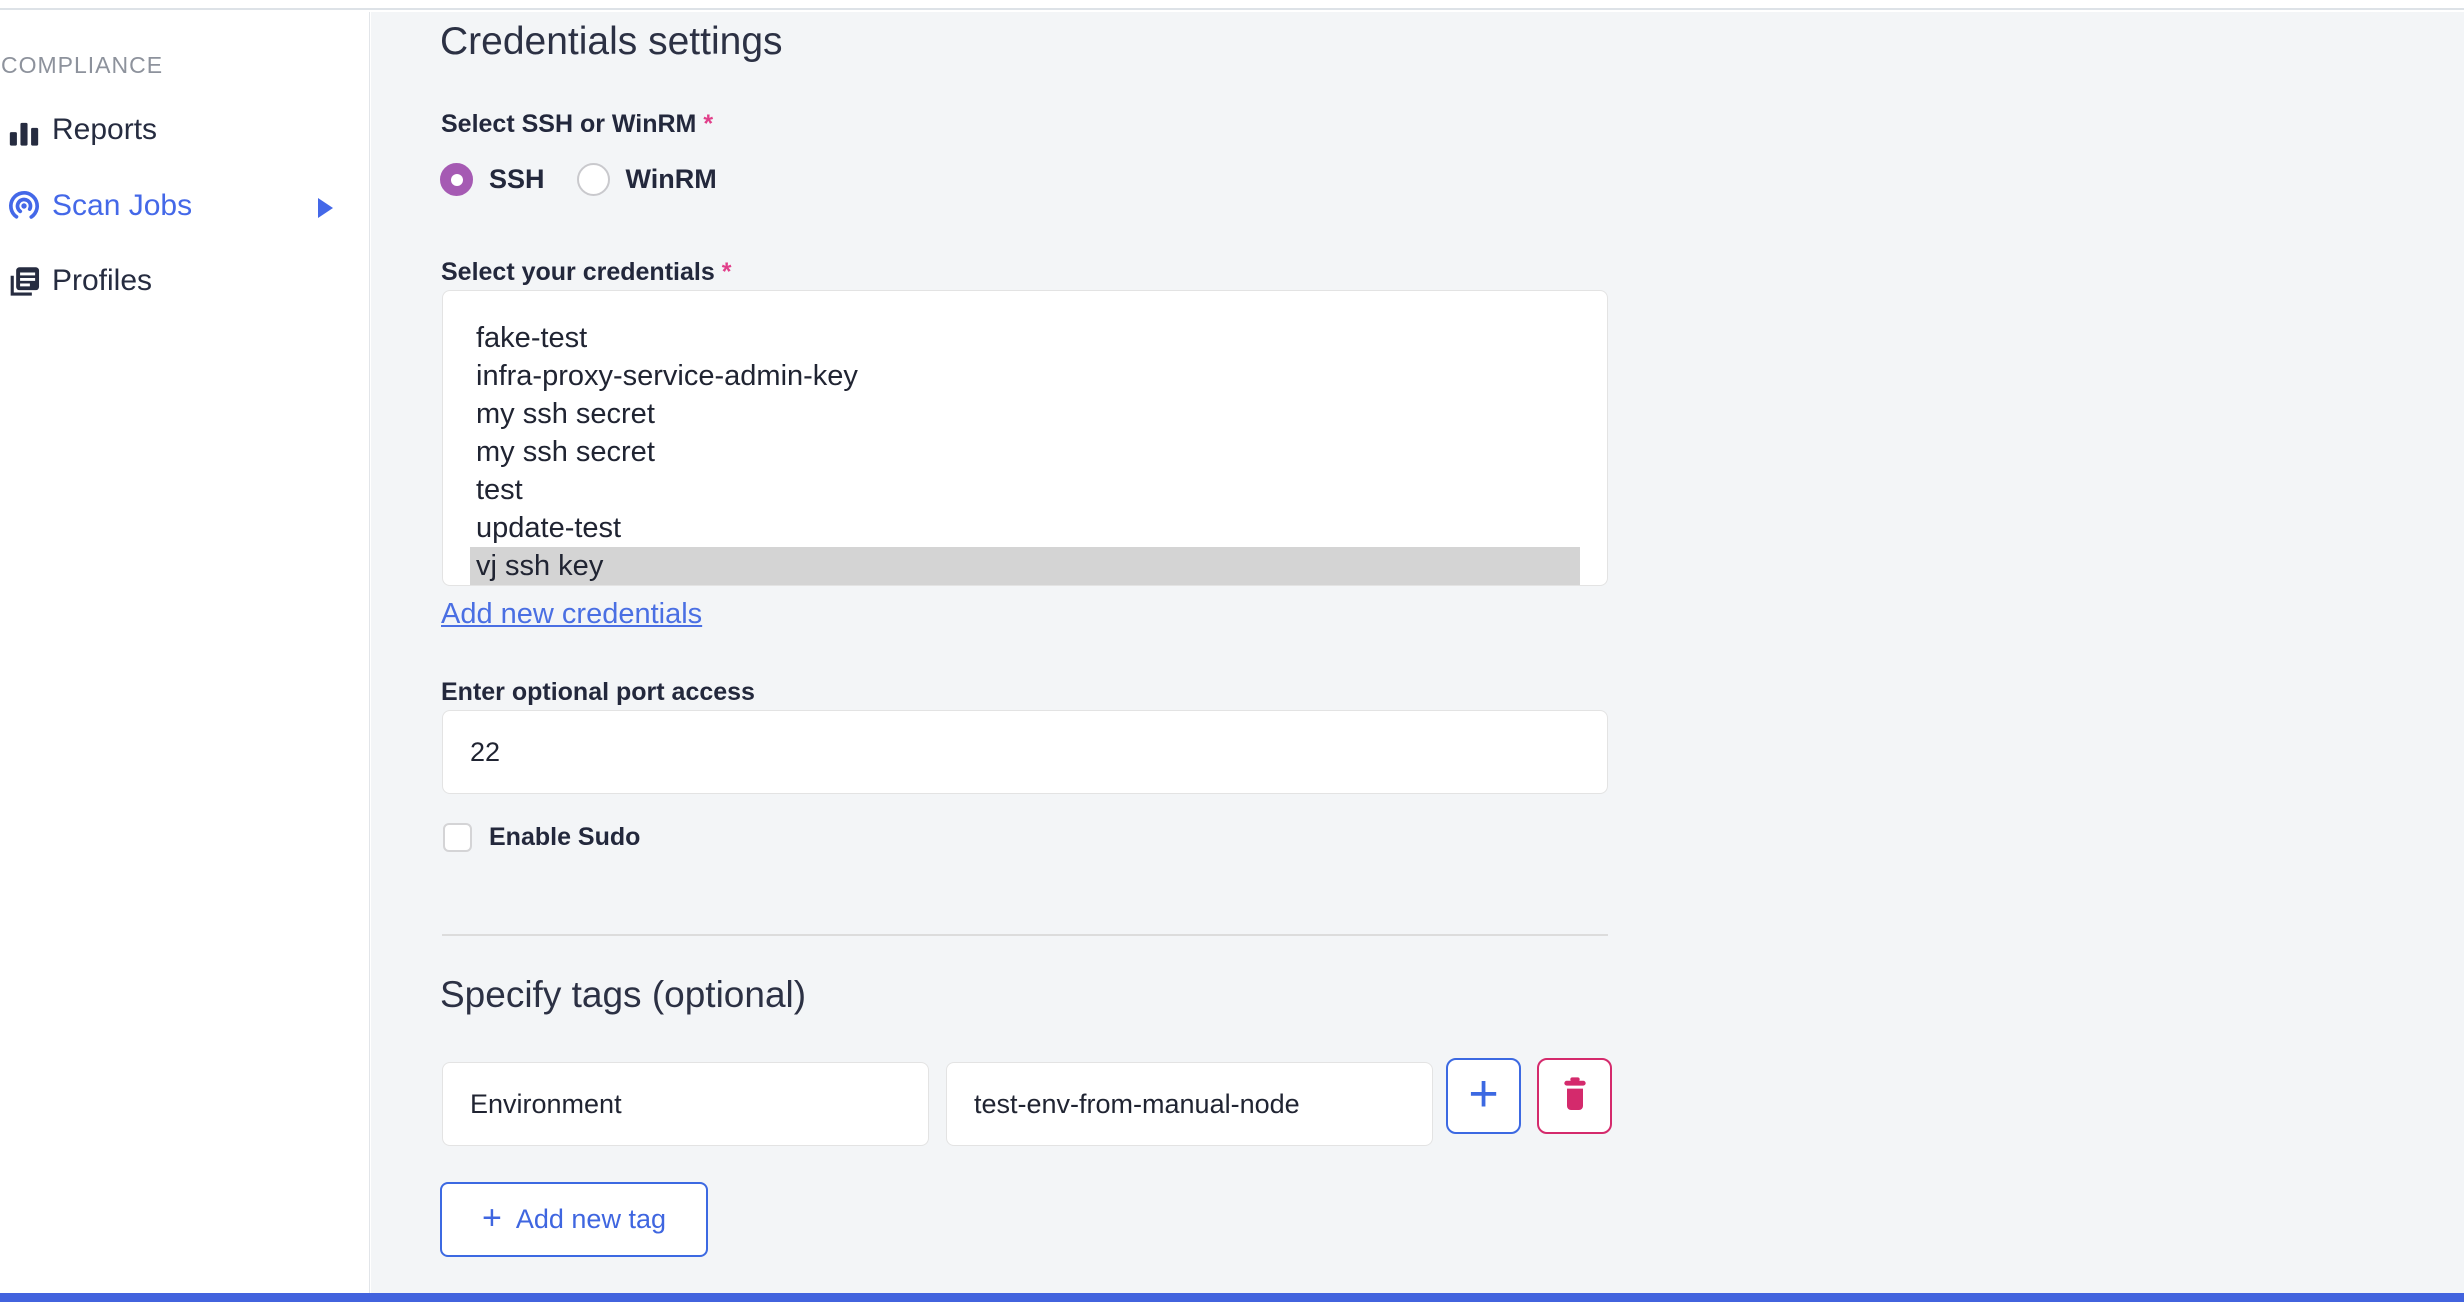  What do you see at coordinates (1025, 490) in the screenshot?
I see `credentials-option: test` at bounding box center [1025, 490].